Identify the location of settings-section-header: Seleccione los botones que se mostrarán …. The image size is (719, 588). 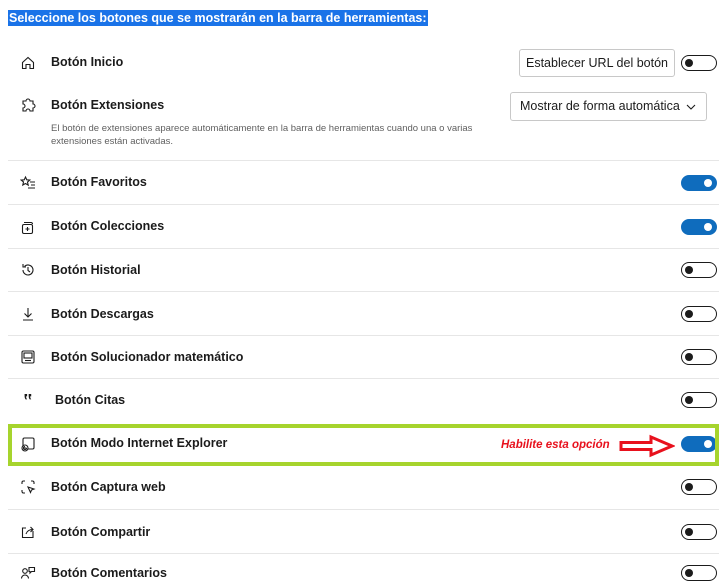
(218, 17).